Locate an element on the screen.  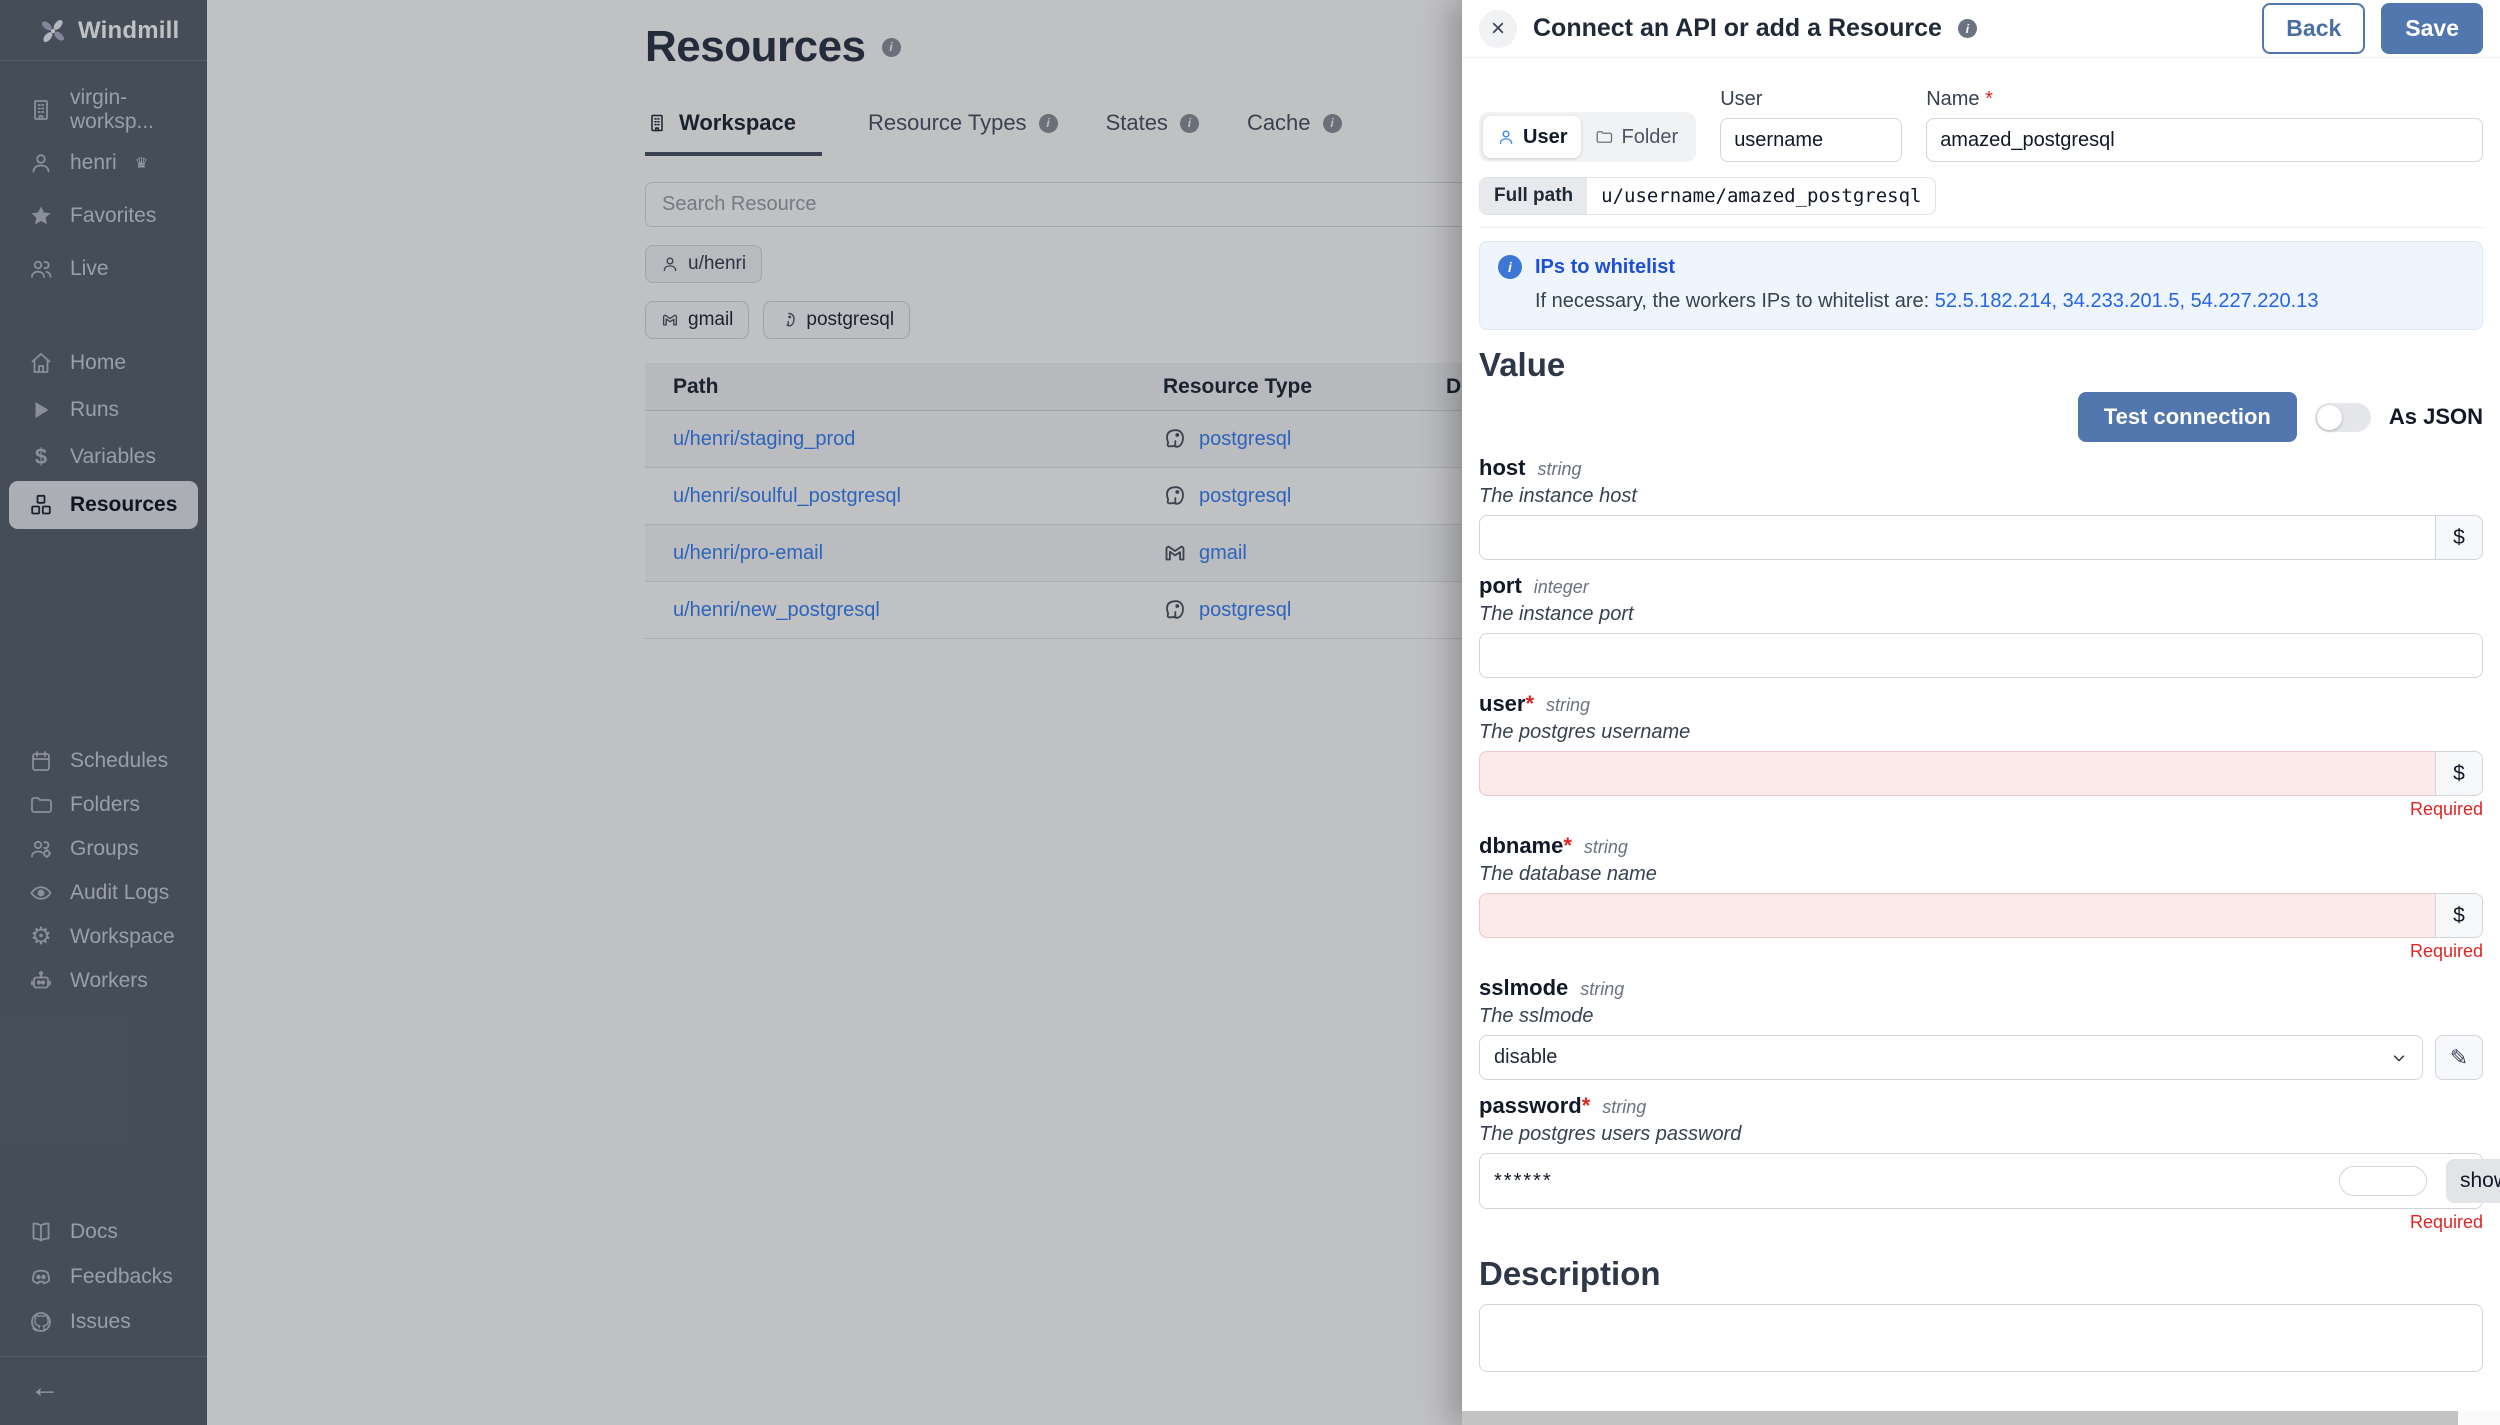
field-name: user* is located at coordinates (1507, 703).